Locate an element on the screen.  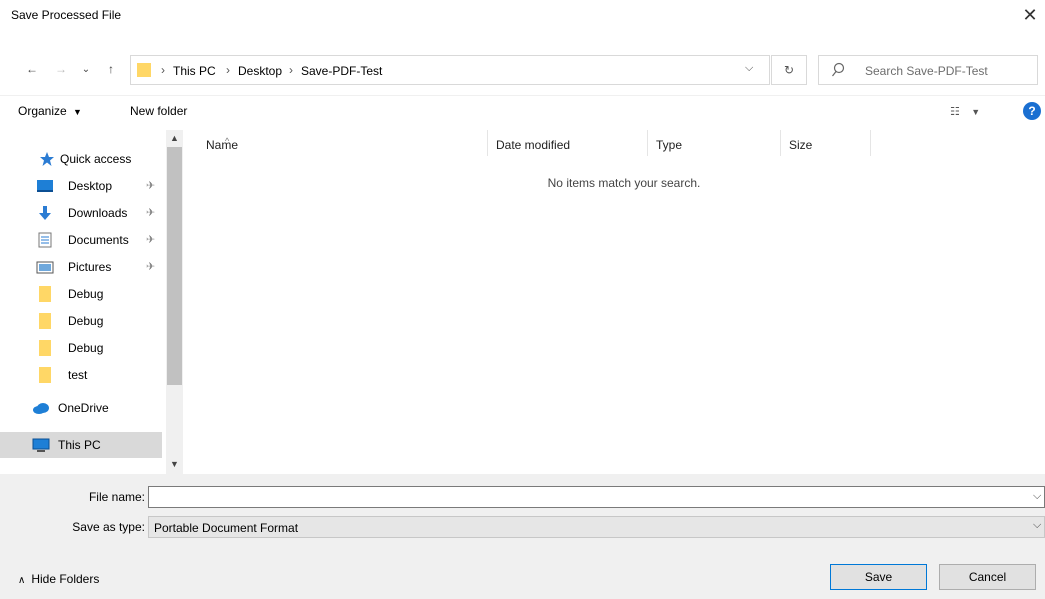
save-as-type-label: Save as type: is located at coordinates (108, 527).